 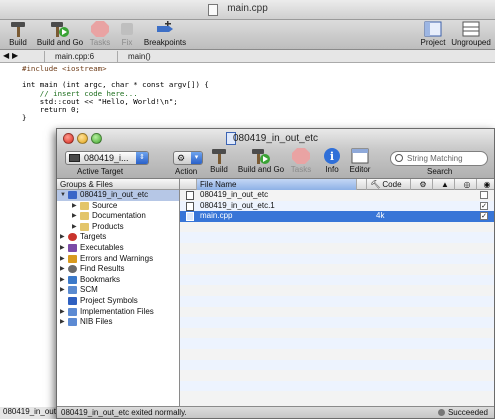 What do you see at coordinates (118, 322) in the screenshot?
I see `group-item-nib-files: ▶ NIB Files` at bounding box center [118, 322].